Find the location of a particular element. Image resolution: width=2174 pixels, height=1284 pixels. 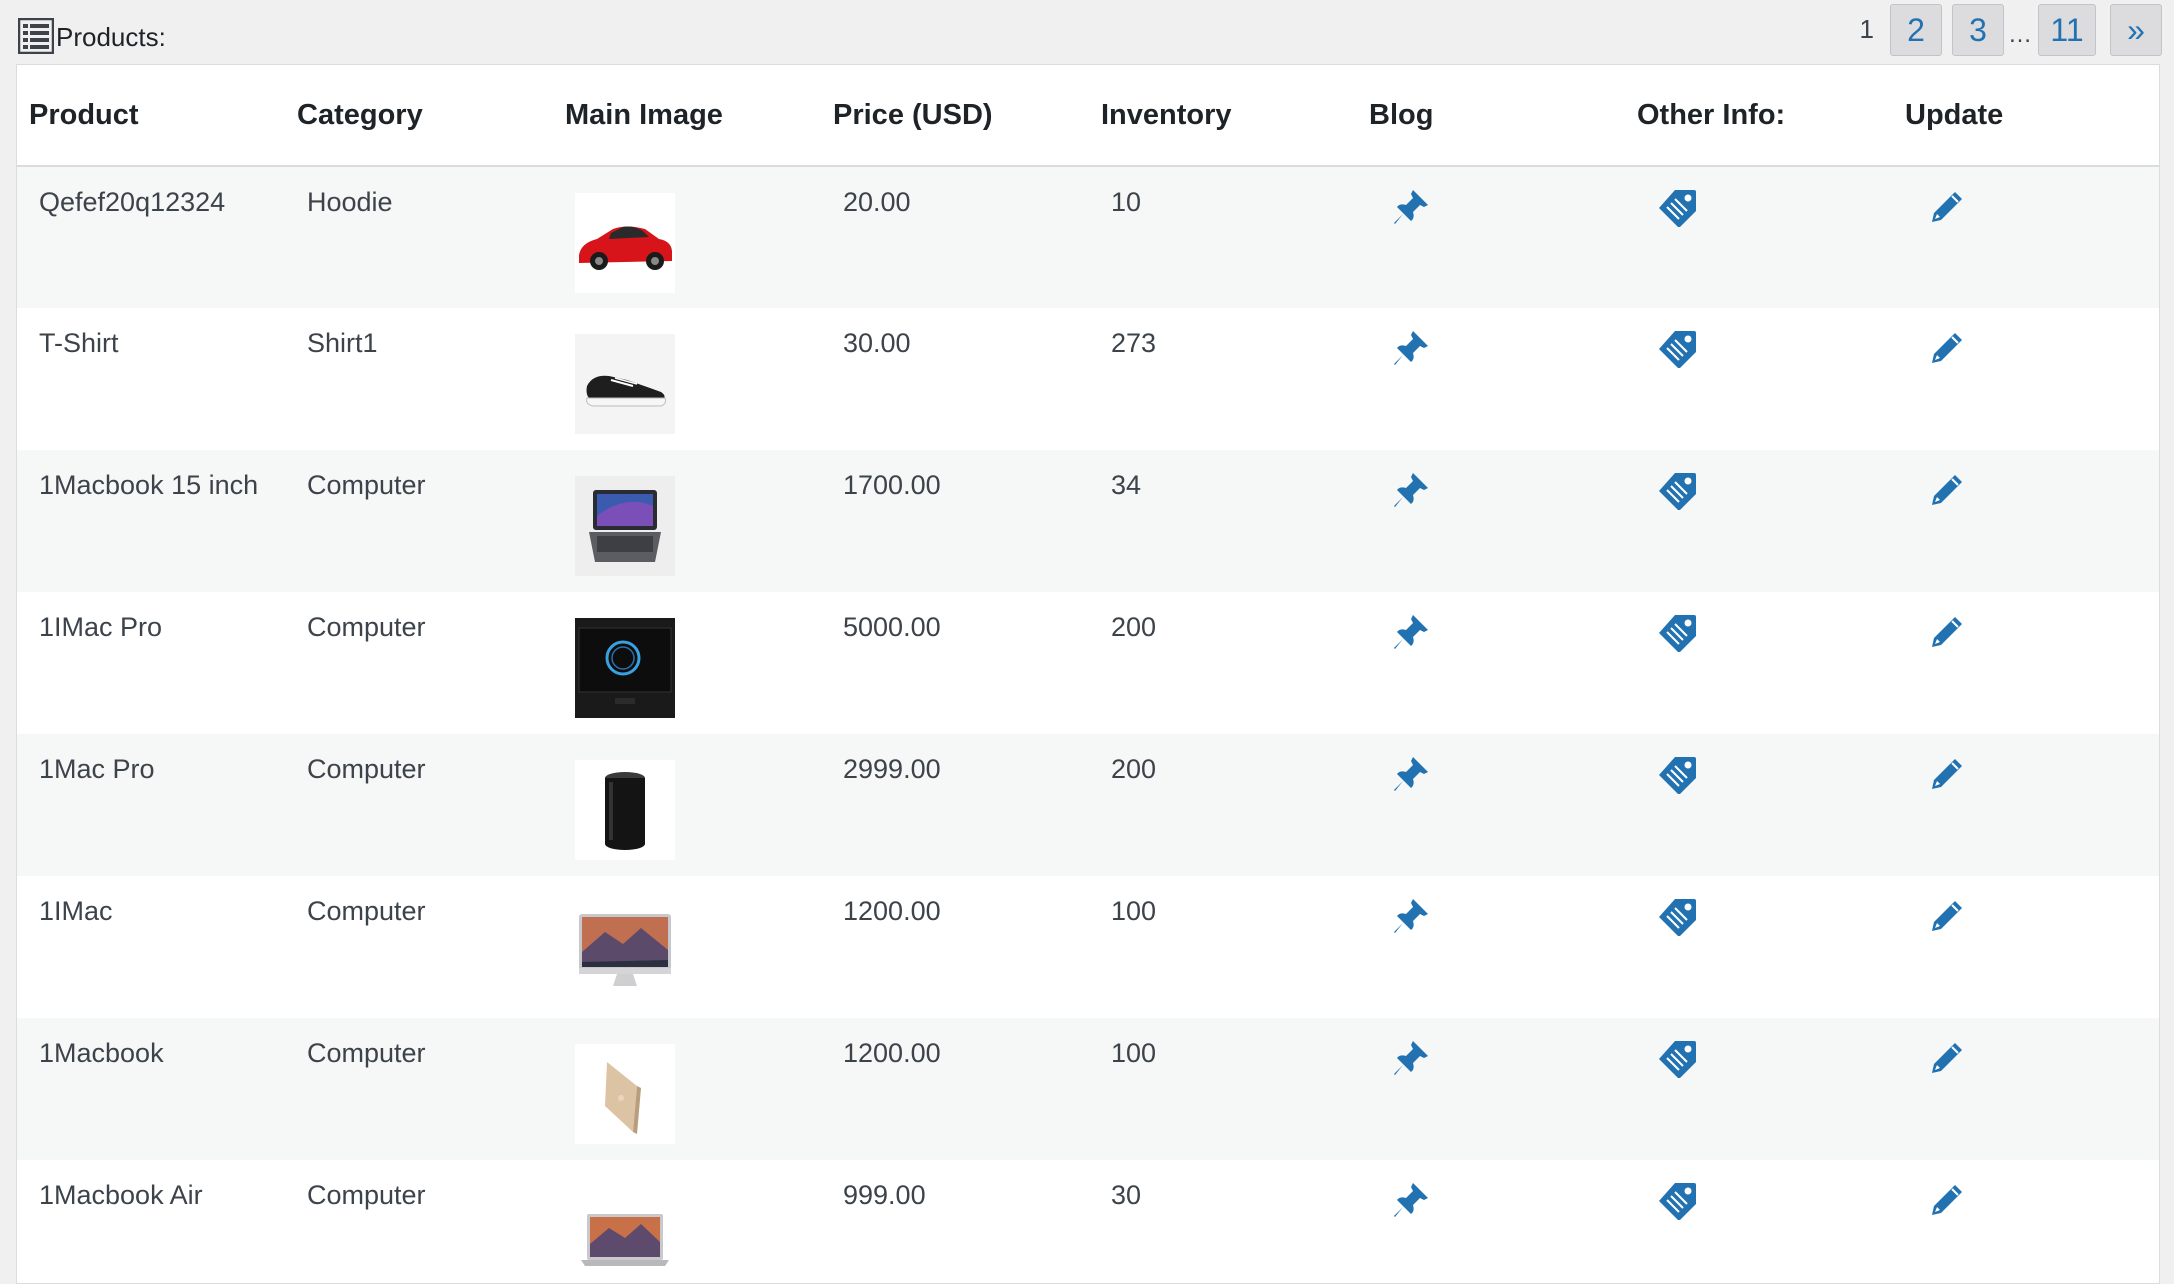

product-inventory: 100 is located at coordinates (1134, 1053).